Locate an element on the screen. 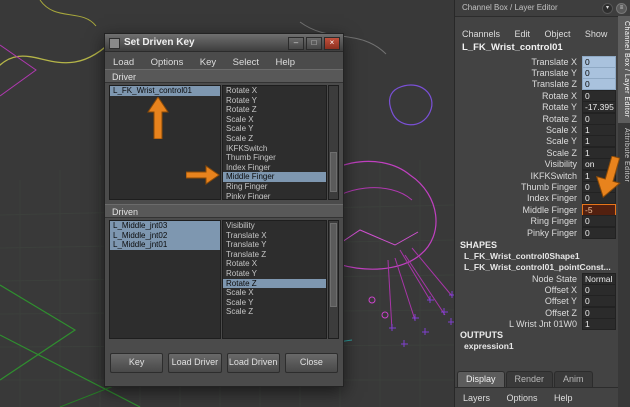 The image size is (630, 407). channel-label: Scale Y is located at coordinates (518, 141).